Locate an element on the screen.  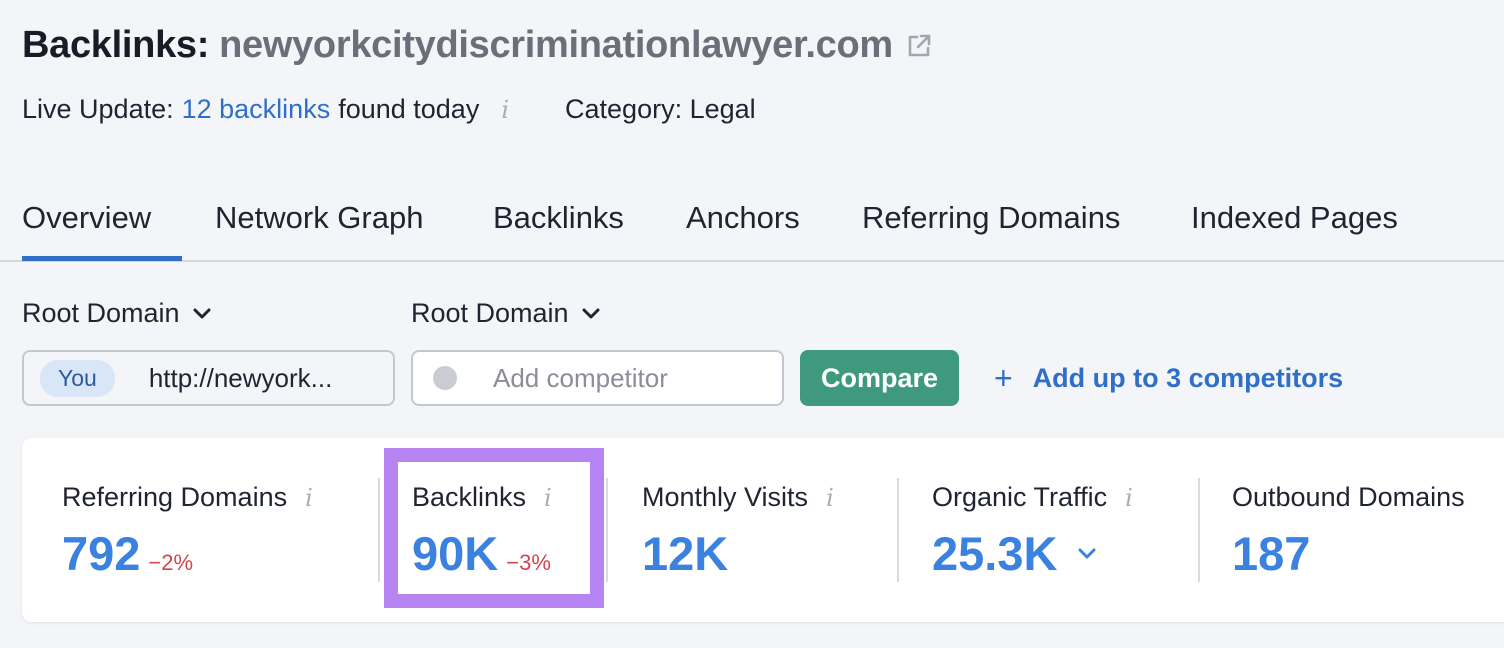
plus-icon: + is located at coordinates (1003, 378).